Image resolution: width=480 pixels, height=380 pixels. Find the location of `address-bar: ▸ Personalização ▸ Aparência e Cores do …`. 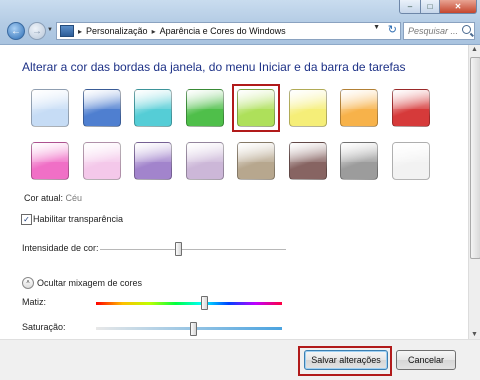

address-bar: ▸ Personalização ▸ Aparência e Cores do … is located at coordinates (228, 31).